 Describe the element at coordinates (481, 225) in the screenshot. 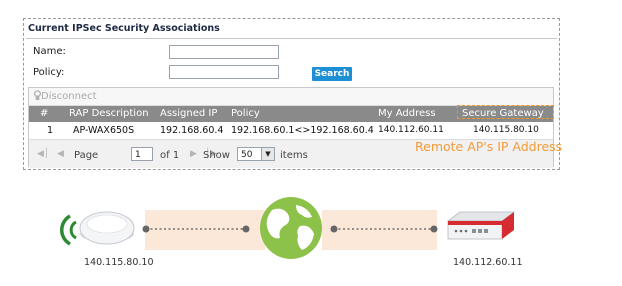

I see `gateway-device-icon` at that location.